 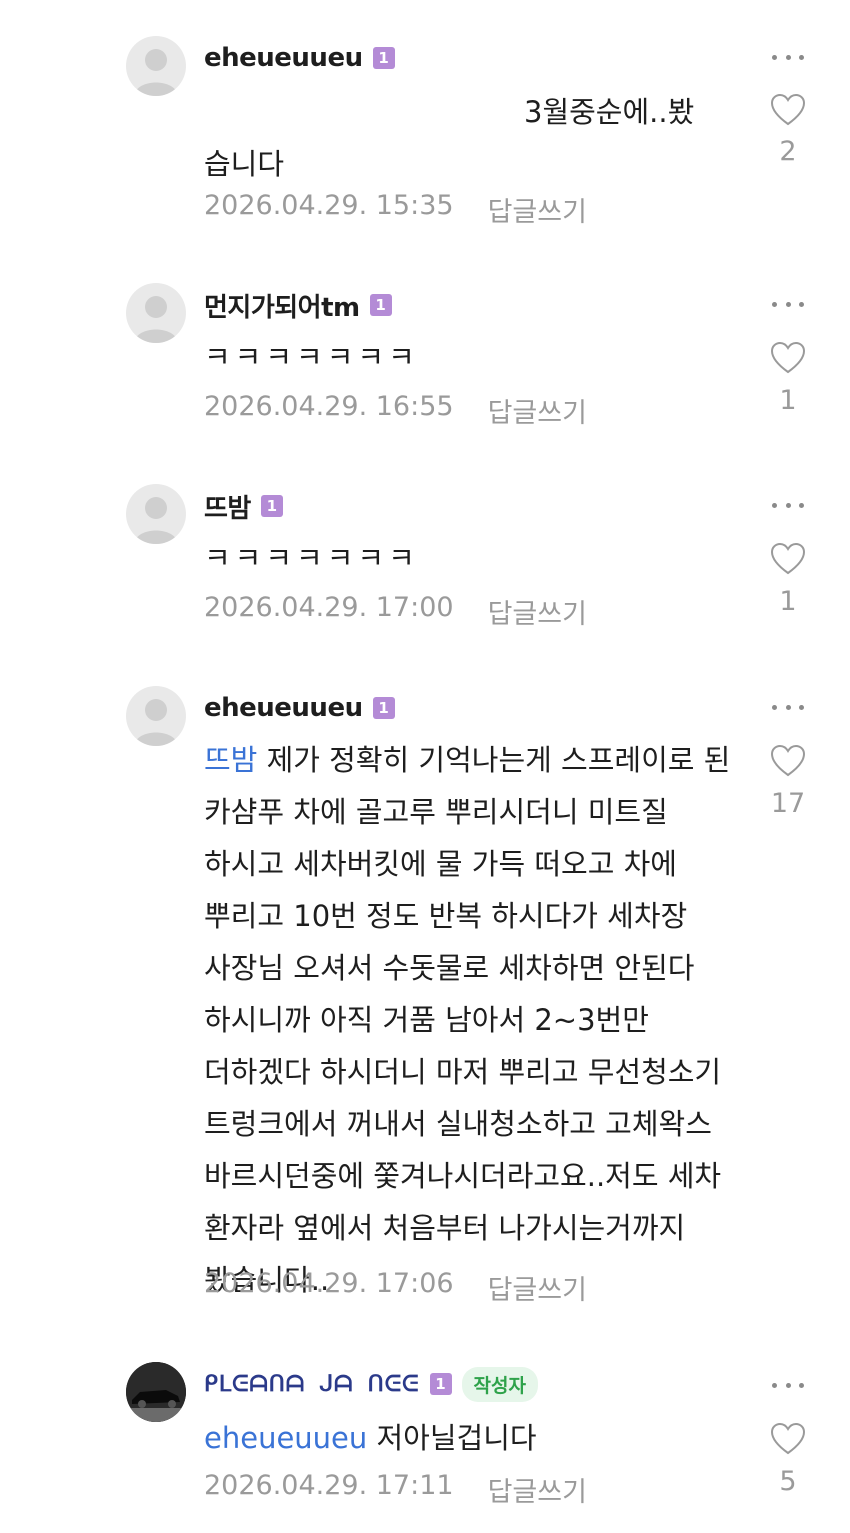 What do you see at coordinates (788, 803) in the screenshot?
I see `like-count: 17` at bounding box center [788, 803].